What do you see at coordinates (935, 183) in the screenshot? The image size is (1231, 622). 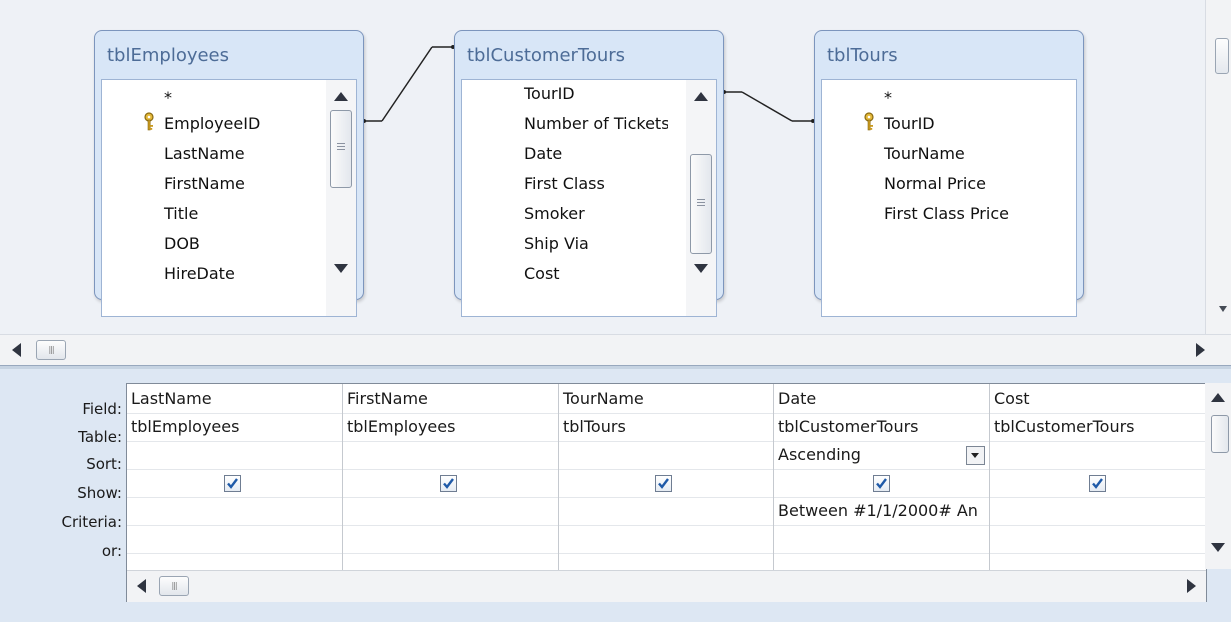 I see `field-item: Normal Price` at bounding box center [935, 183].